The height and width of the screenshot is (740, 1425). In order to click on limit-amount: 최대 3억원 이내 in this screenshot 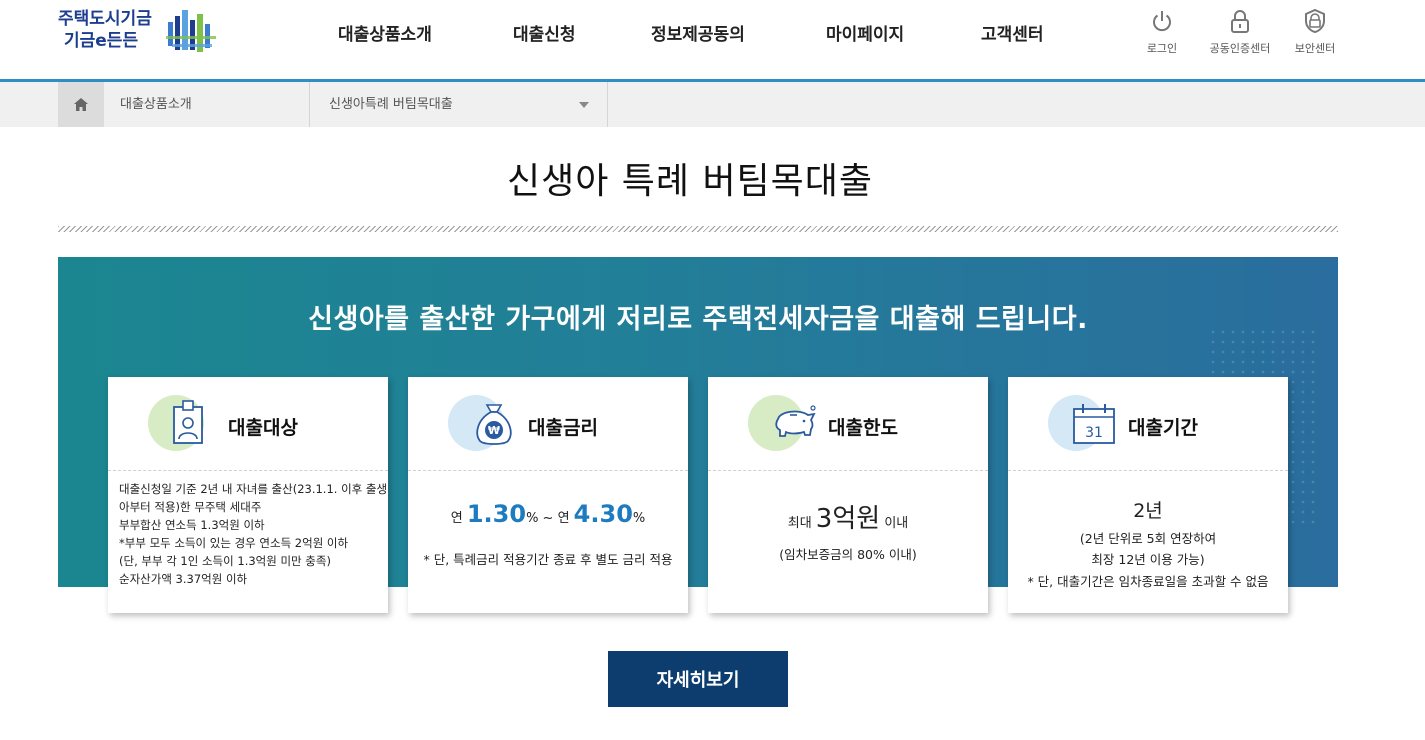, I will do `click(848, 516)`.